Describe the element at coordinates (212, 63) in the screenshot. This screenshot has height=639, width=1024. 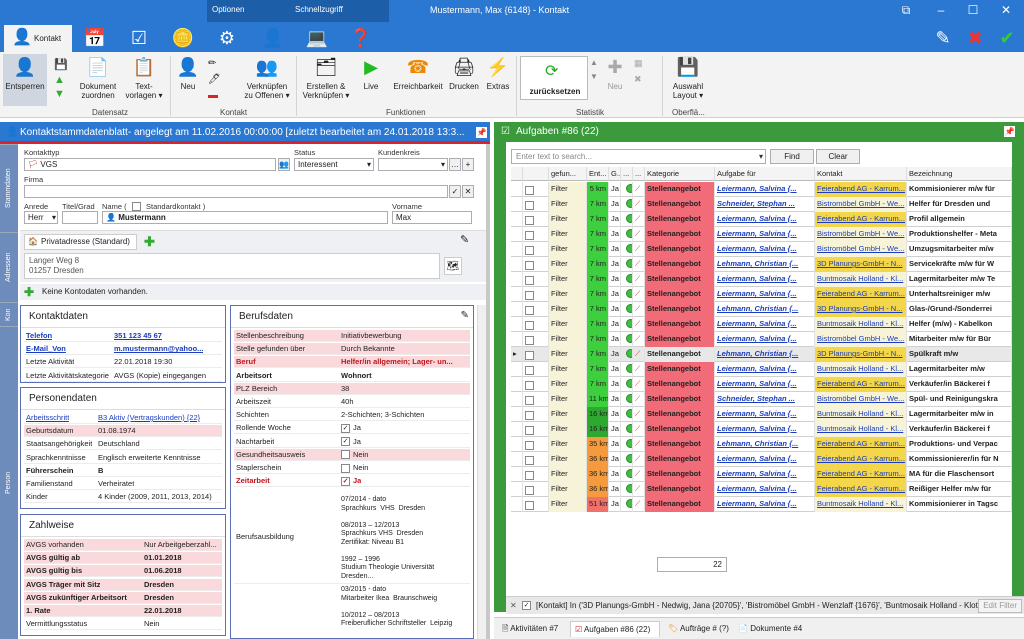
I see `pencil-icon: ✏` at that location.